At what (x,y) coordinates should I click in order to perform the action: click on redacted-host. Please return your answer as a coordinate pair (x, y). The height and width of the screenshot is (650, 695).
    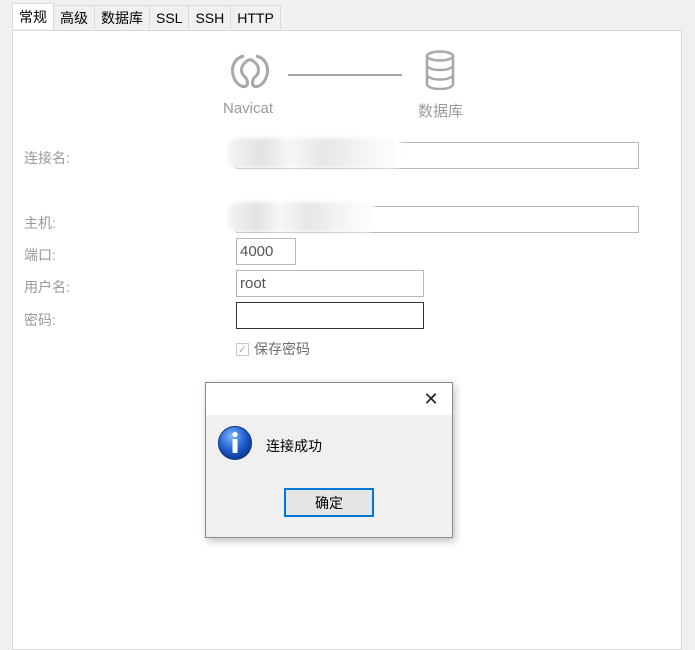
    Looking at the image, I should click on (302, 217).